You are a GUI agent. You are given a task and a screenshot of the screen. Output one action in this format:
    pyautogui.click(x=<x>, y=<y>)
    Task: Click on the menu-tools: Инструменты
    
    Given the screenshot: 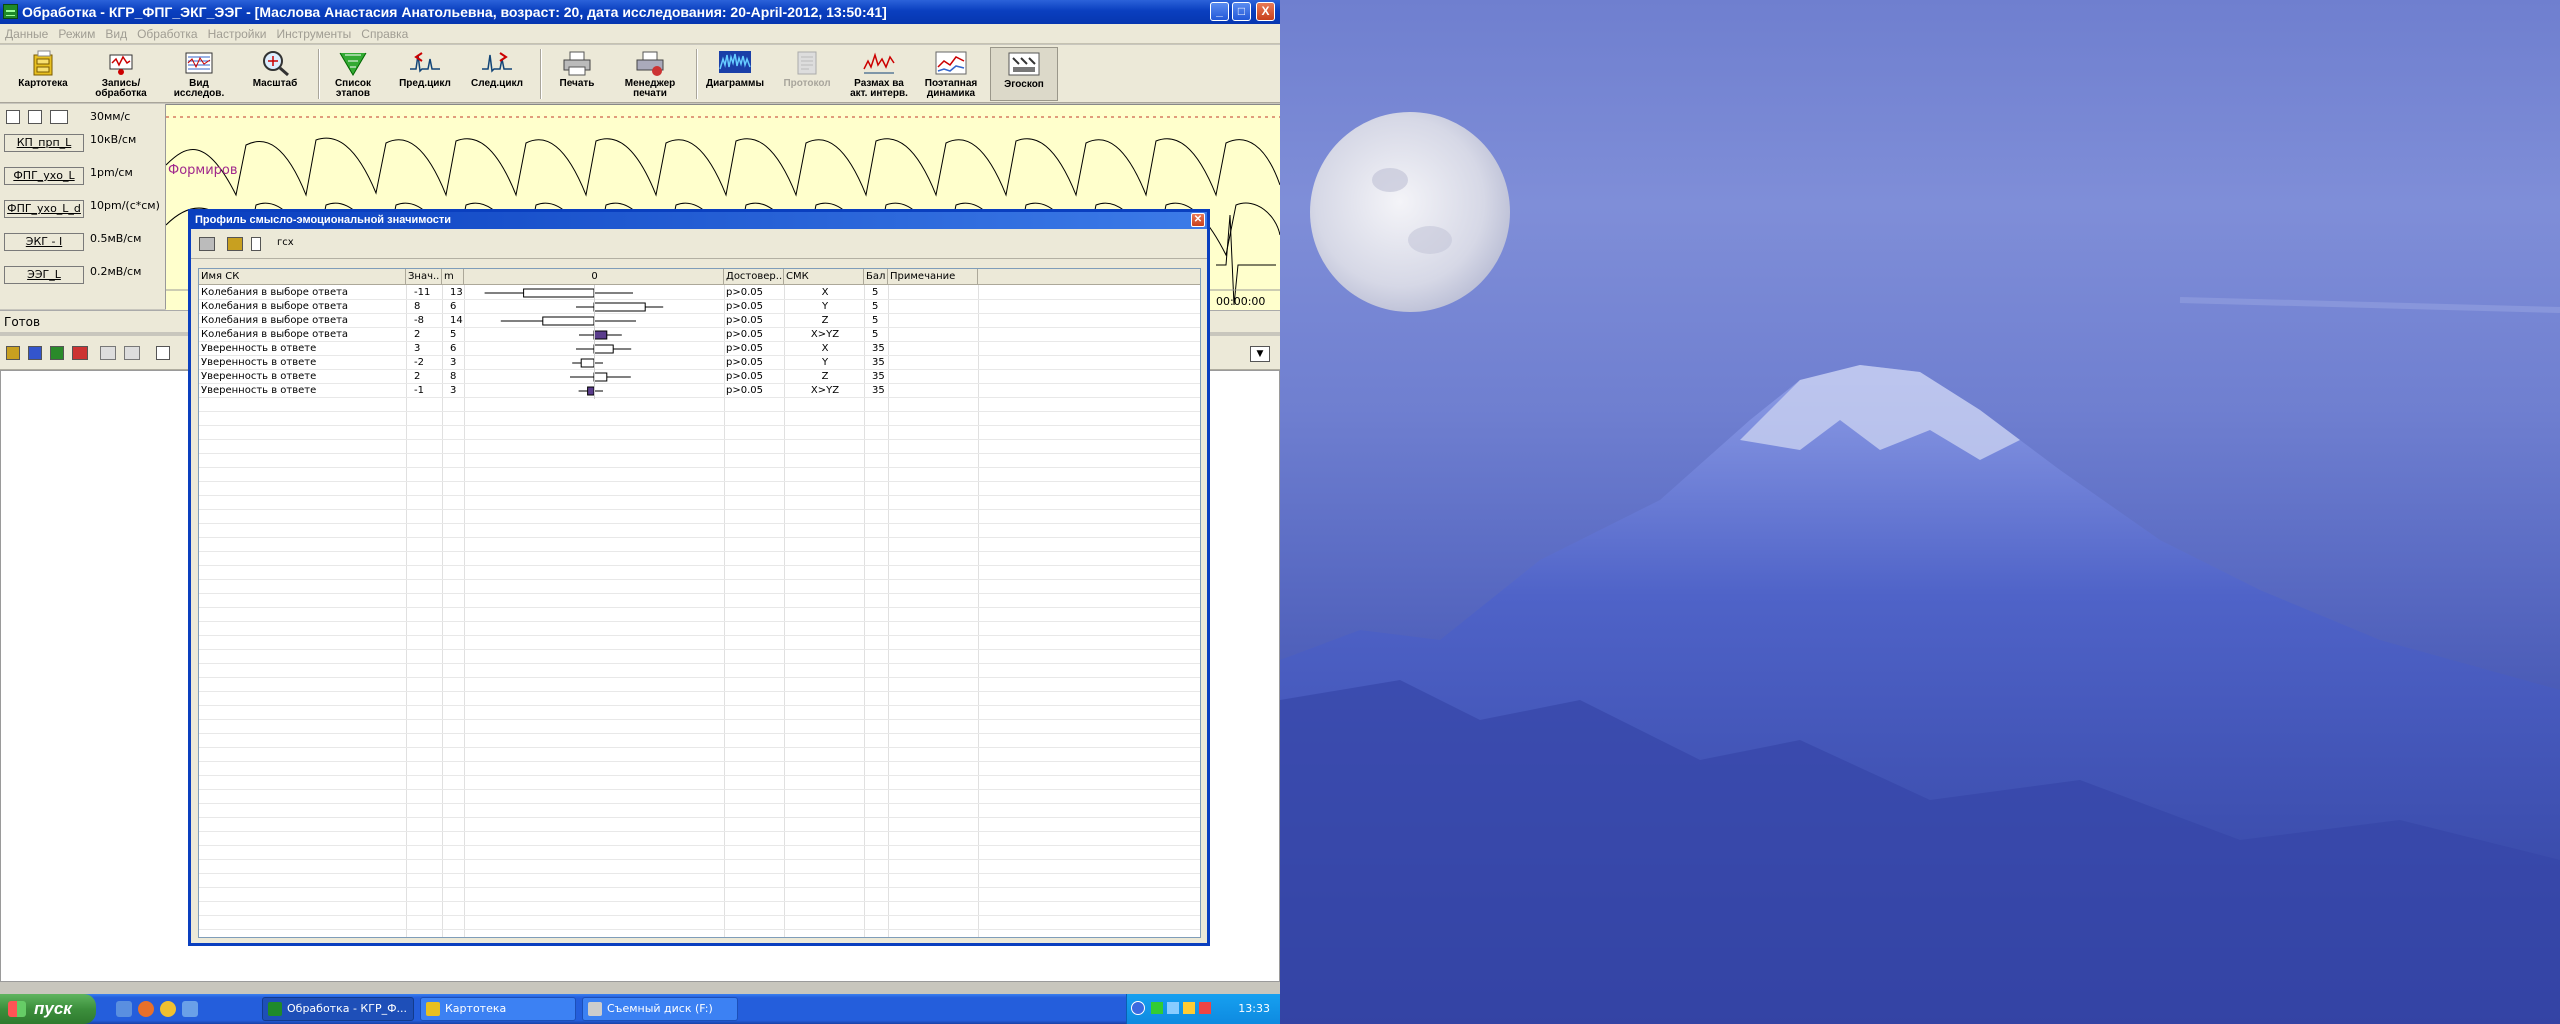 What is the action you would take?
    pyautogui.click(x=313, y=34)
    